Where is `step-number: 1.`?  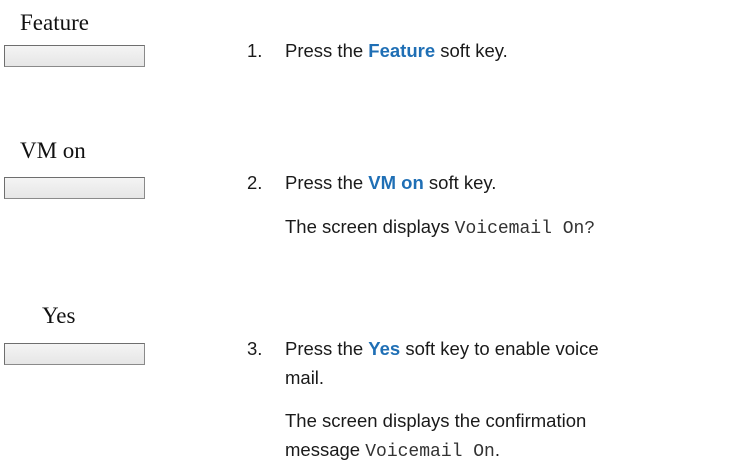
step-number: 1. is located at coordinates (255, 50).